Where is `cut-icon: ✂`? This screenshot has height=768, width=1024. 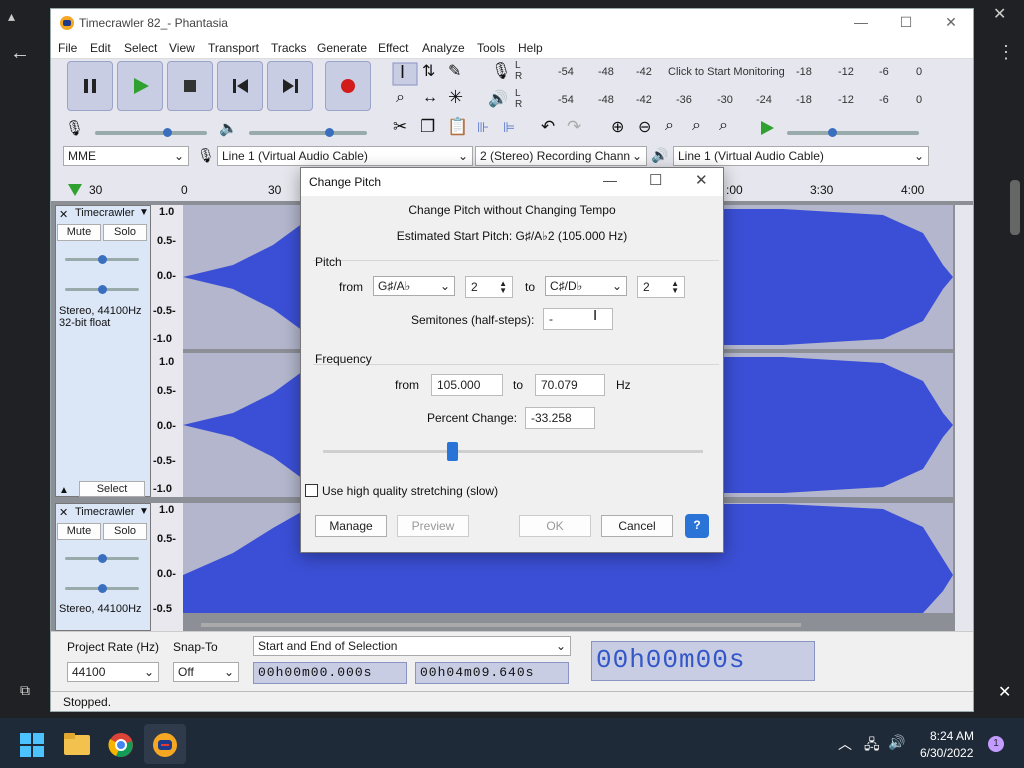
cut-icon: ✂ is located at coordinates (400, 127).